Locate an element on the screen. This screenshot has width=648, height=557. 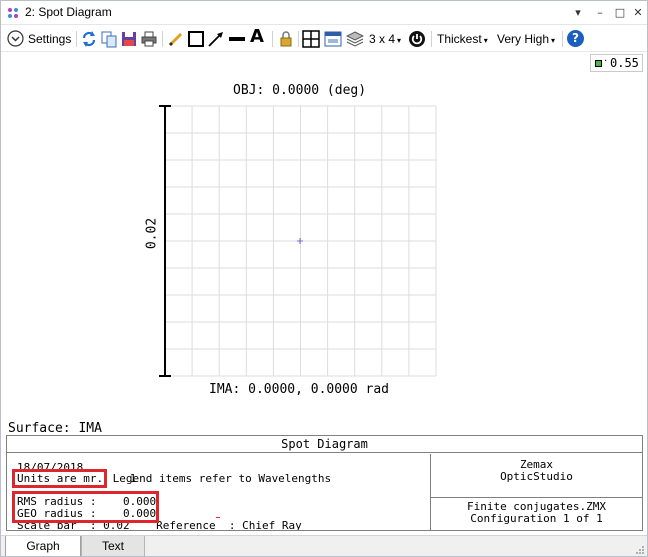
info-header: Spot Diagram is located at coordinates (324, 444).